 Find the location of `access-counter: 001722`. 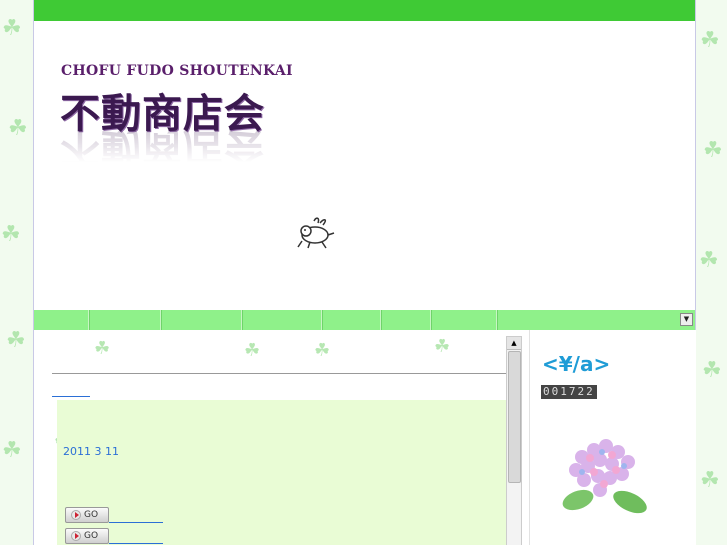

access-counter: 001722 is located at coordinates (569, 392).